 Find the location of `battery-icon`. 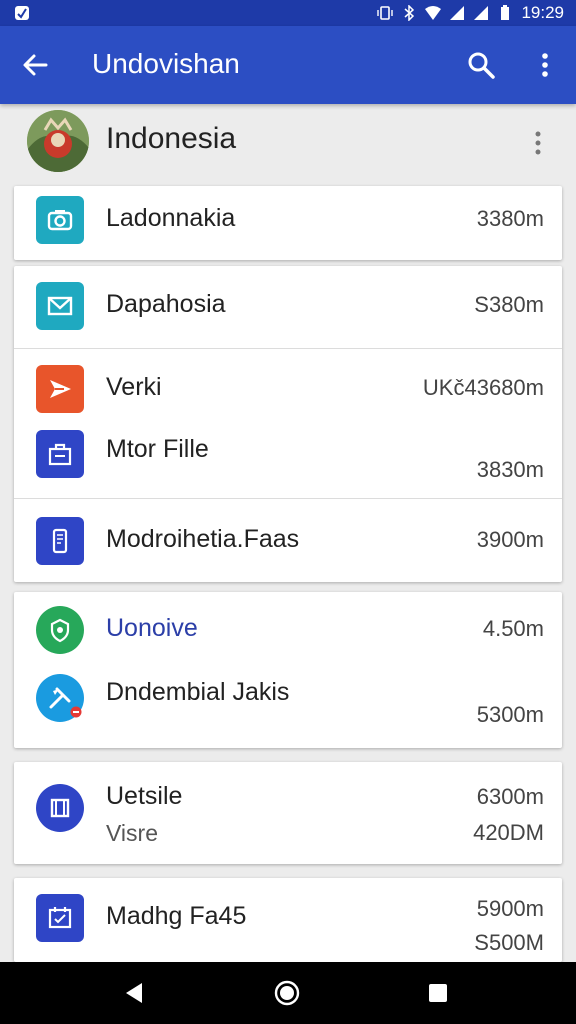

battery-icon is located at coordinates (505, 12).